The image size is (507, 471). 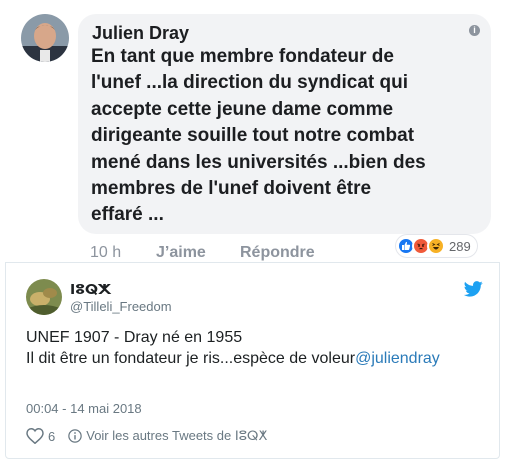 What do you see at coordinates (474, 30) in the screenshot?
I see `info-icon: i` at bounding box center [474, 30].